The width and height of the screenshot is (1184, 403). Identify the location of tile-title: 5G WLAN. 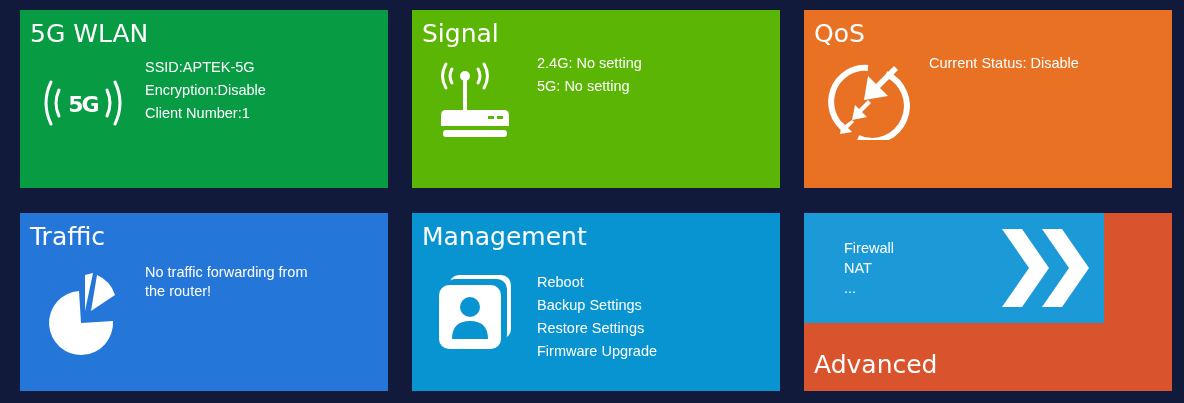
(89, 34).